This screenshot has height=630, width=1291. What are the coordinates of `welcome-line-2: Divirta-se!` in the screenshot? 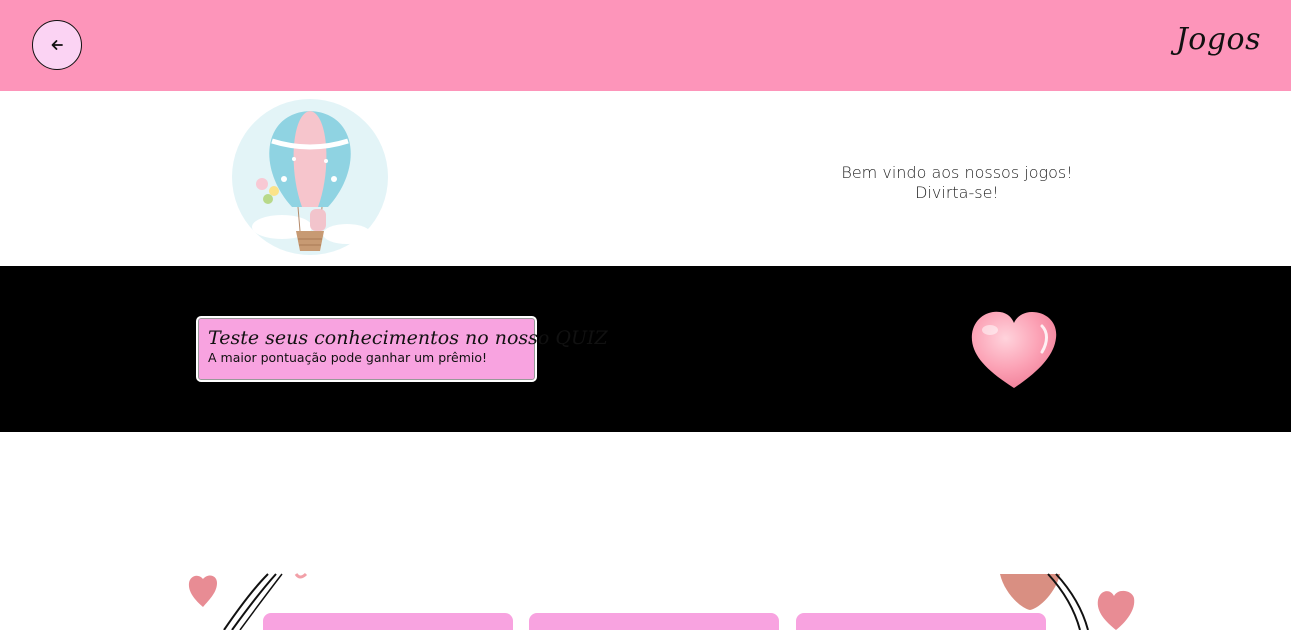 It's located at (957, 192).